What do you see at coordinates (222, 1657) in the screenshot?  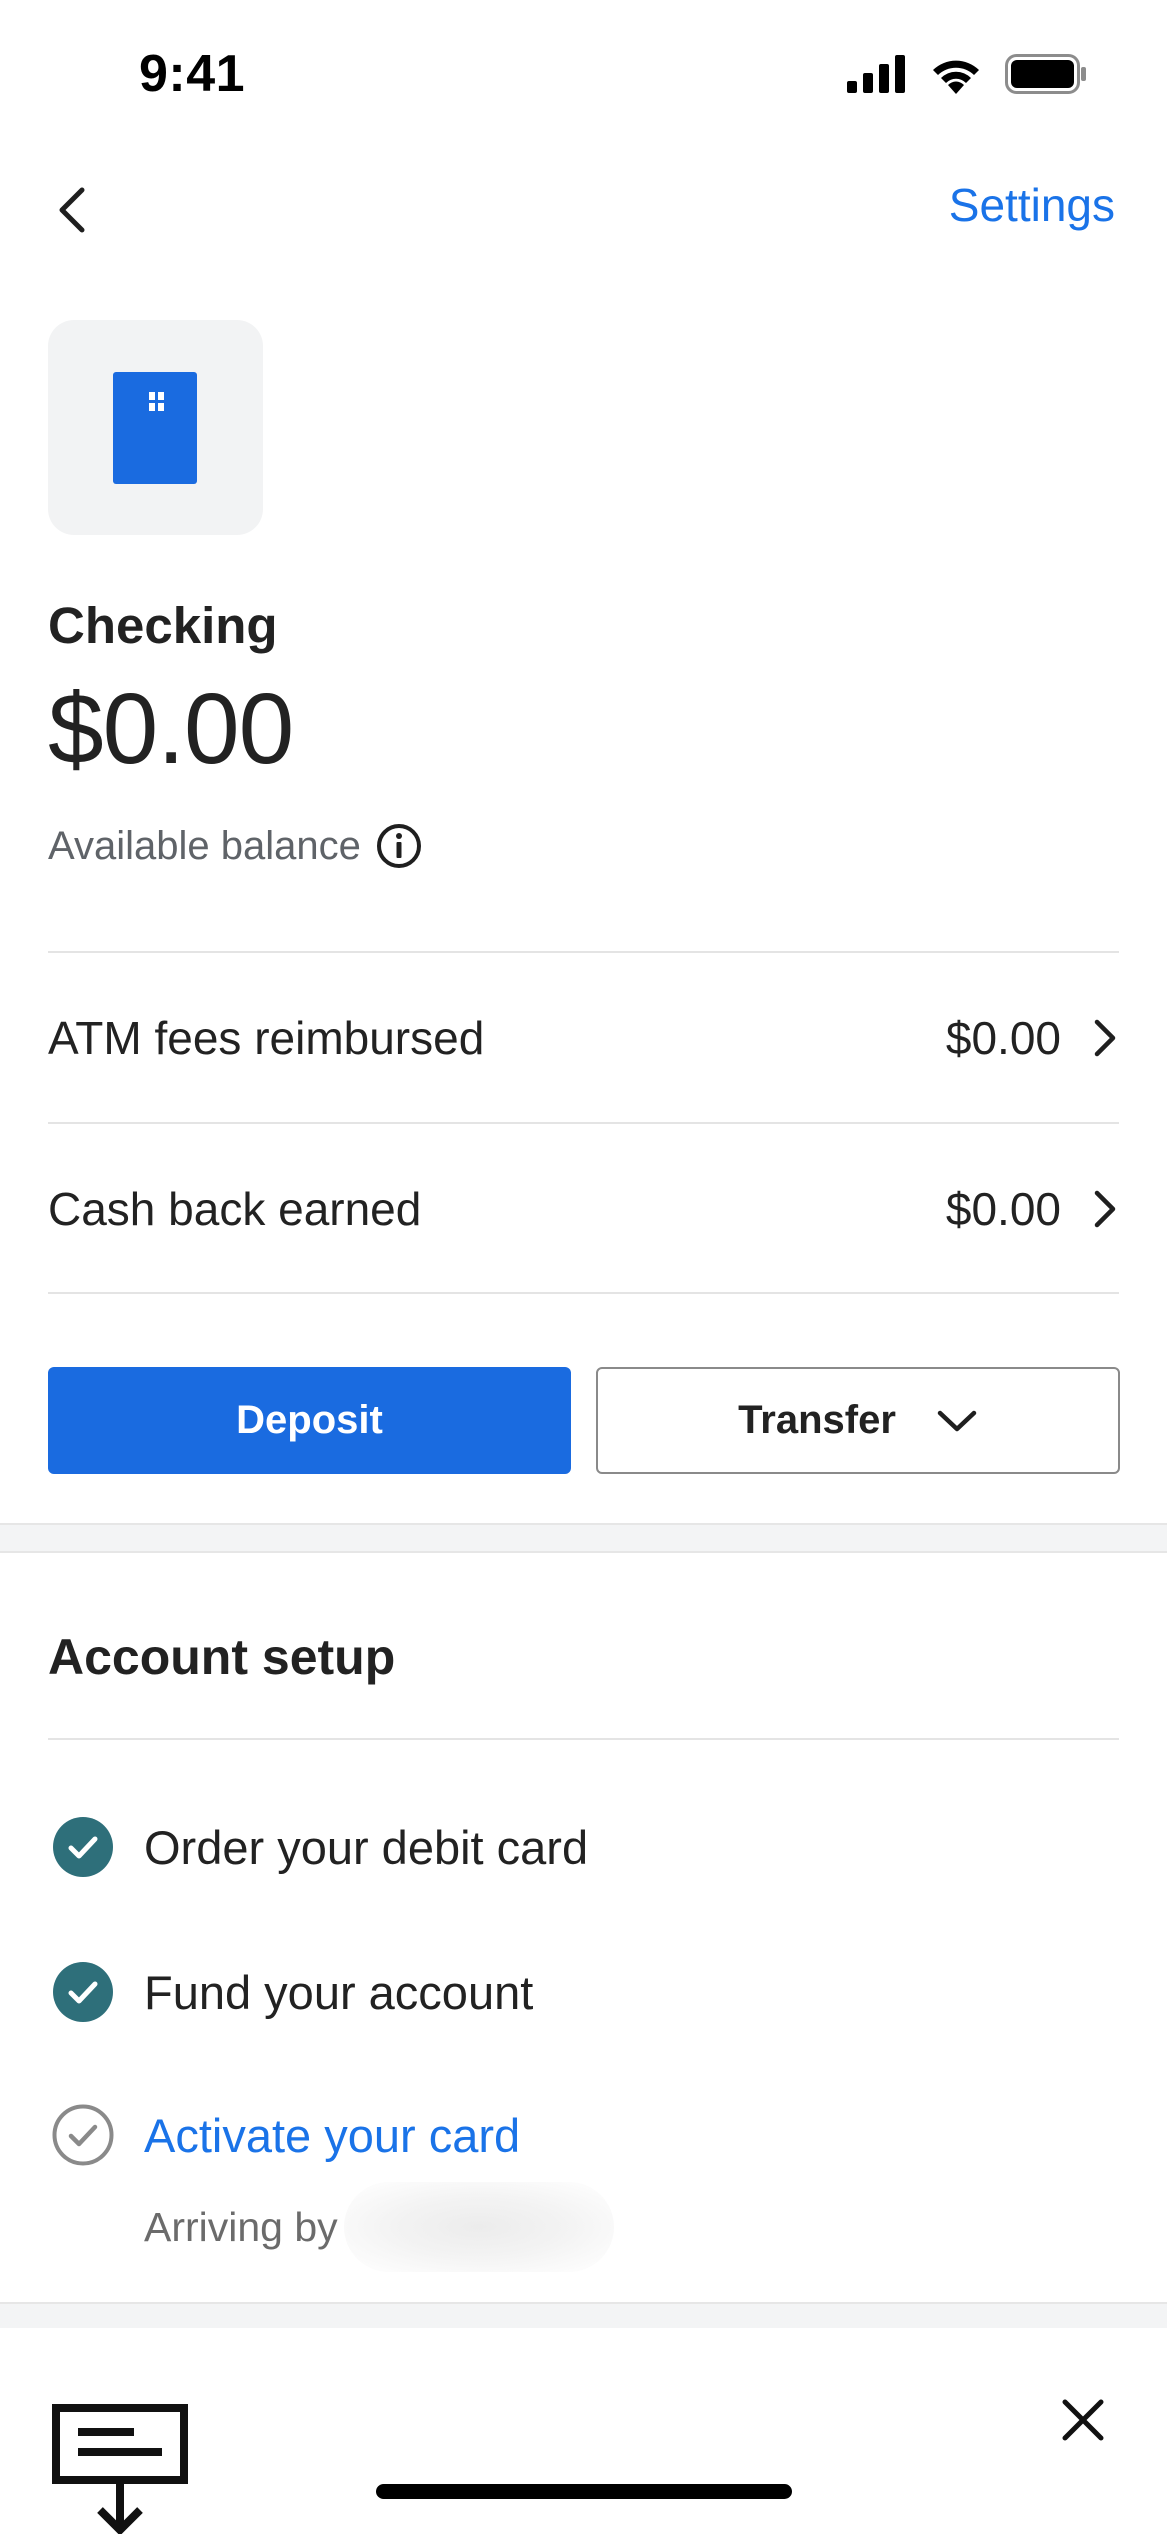 I see `account-setup-title: Account setup` at bounding box center [222, 1657].